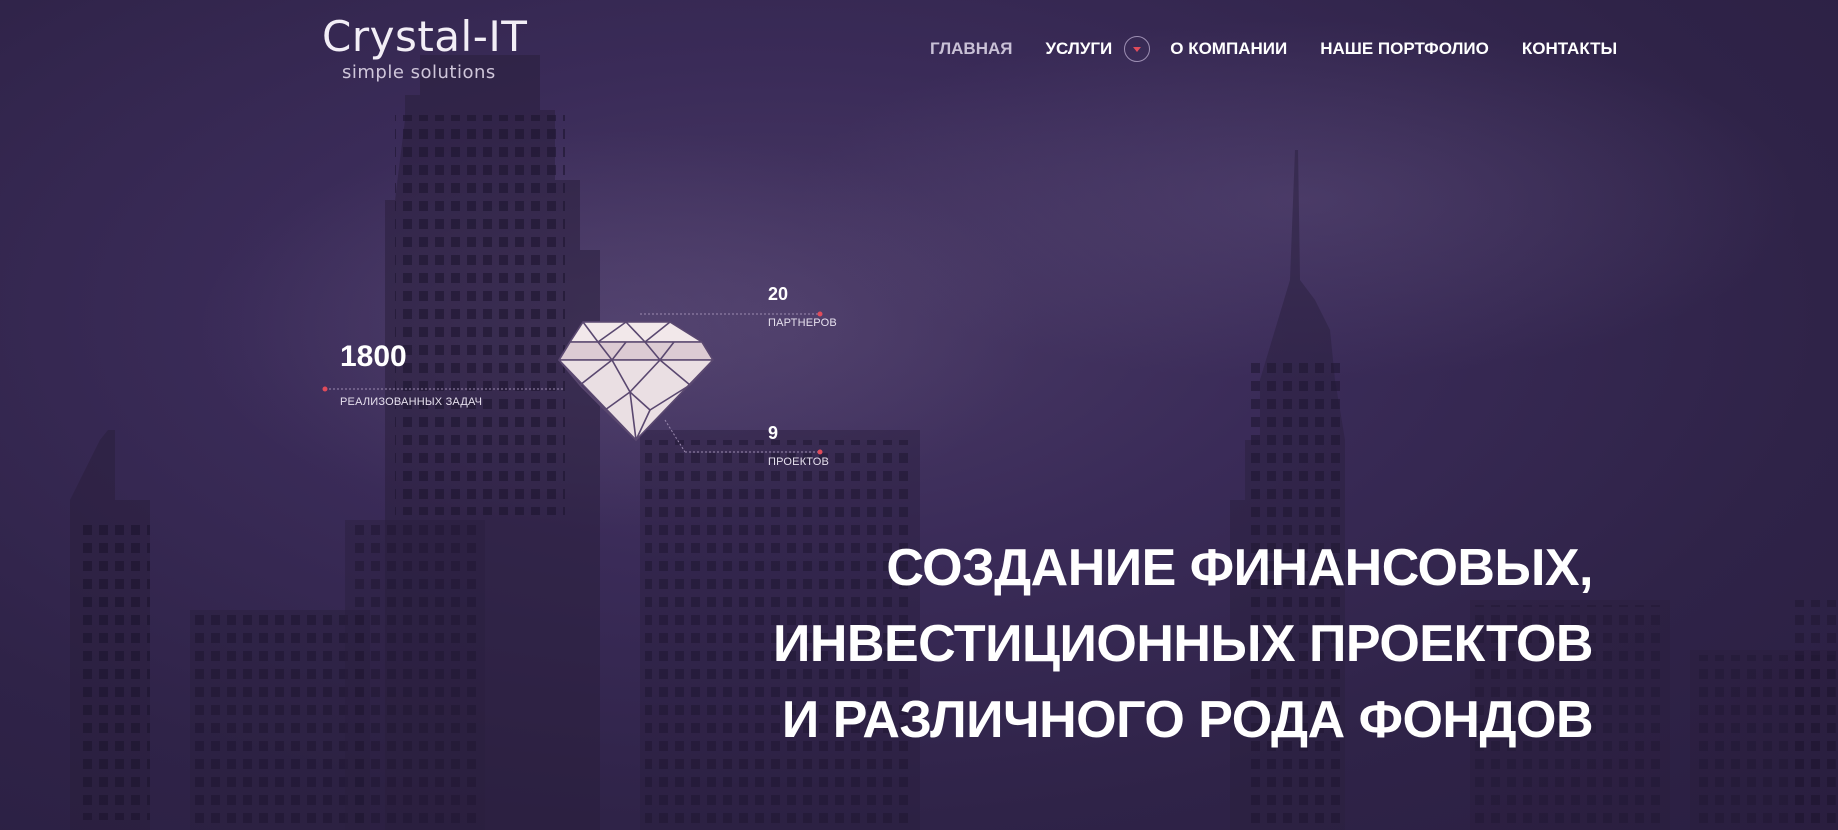  I want to click on nav-item-services: УСЛУГИ, so click(1078, 49).